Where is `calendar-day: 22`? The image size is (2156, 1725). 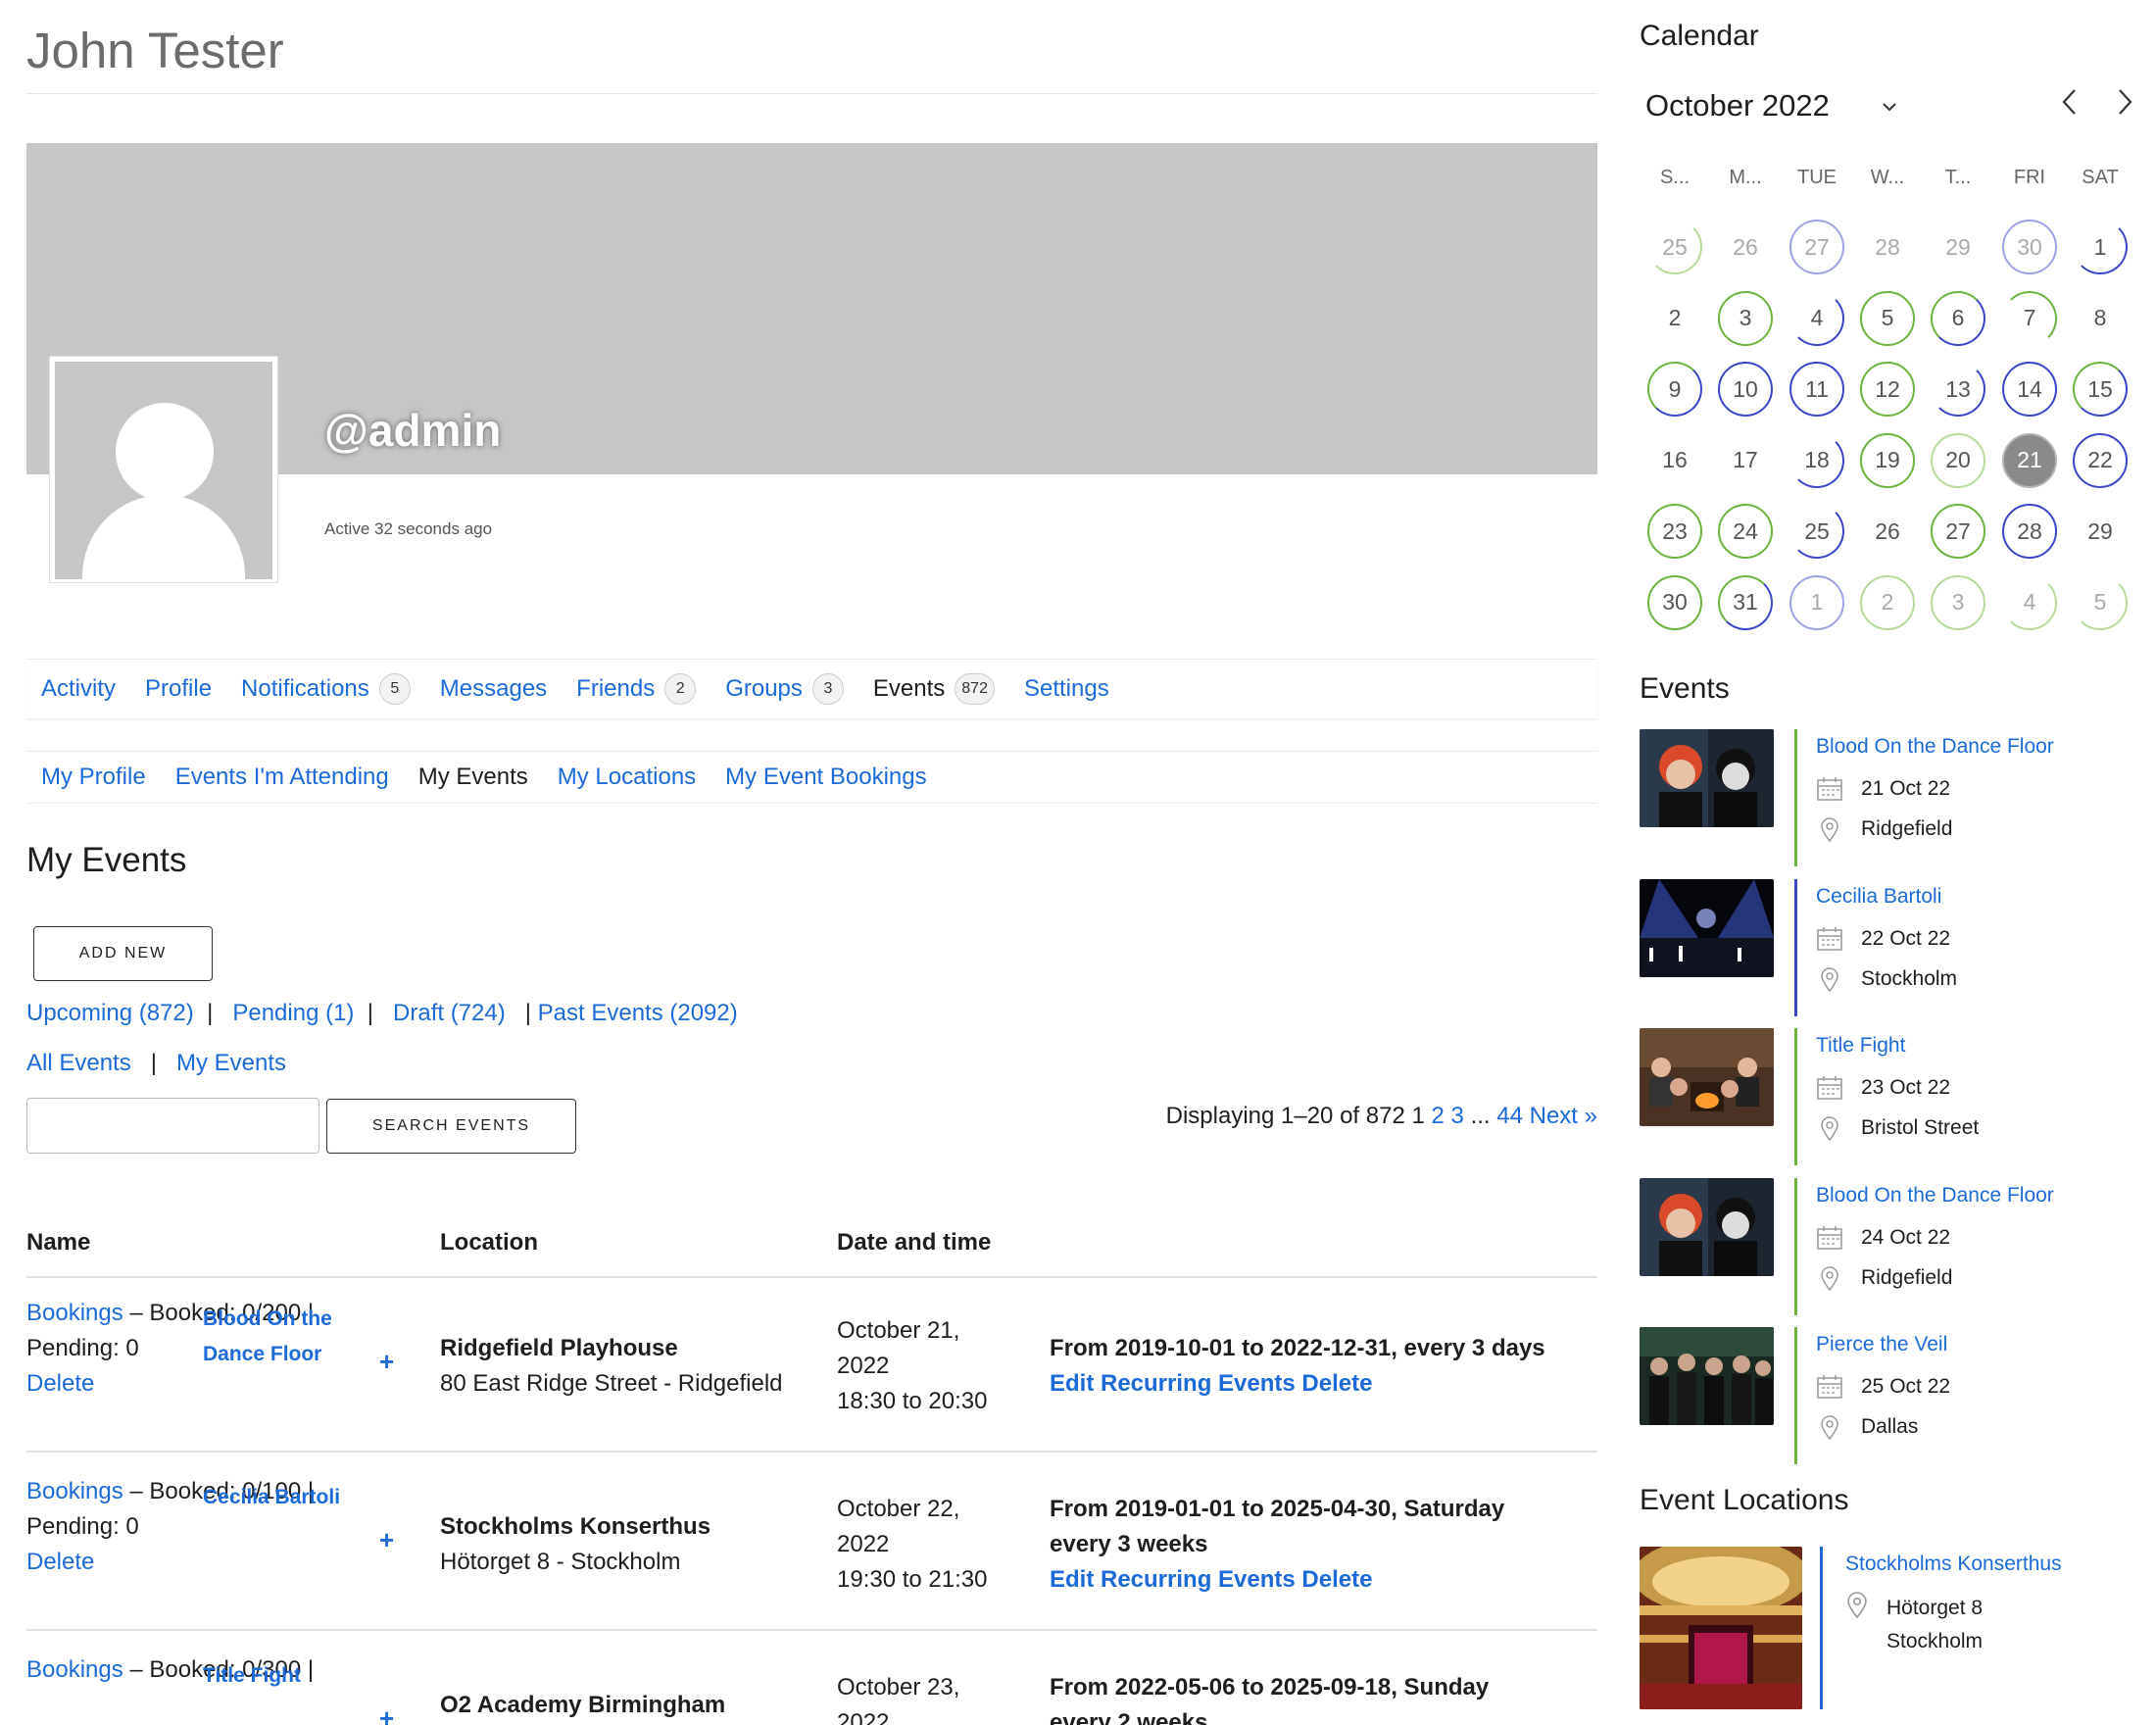
calendar-day: 22 is located at coordinates (2100, 460).